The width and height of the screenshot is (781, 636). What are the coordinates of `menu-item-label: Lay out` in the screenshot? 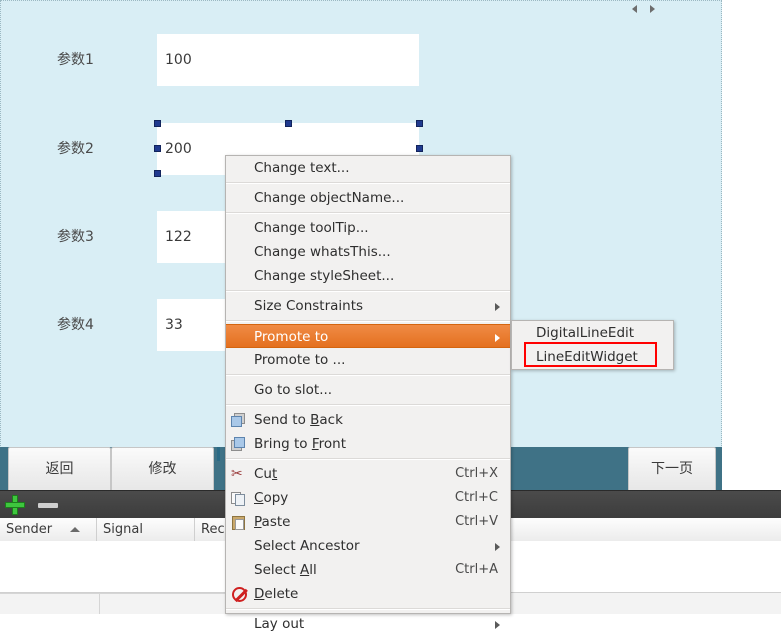 It's located at (279, 624).